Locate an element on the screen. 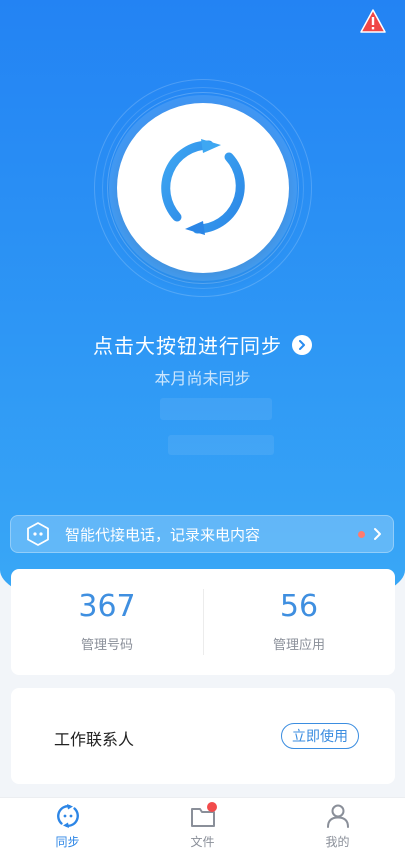  stat-value: 367 is located at coordinates (107, 606).